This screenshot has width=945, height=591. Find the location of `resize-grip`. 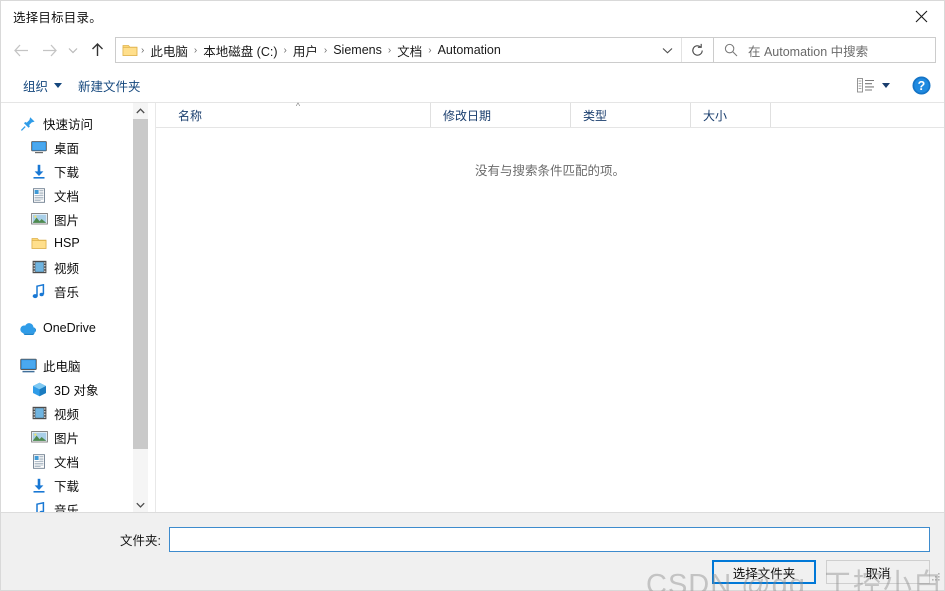

resize-grip is located at coordinates (935, 578).